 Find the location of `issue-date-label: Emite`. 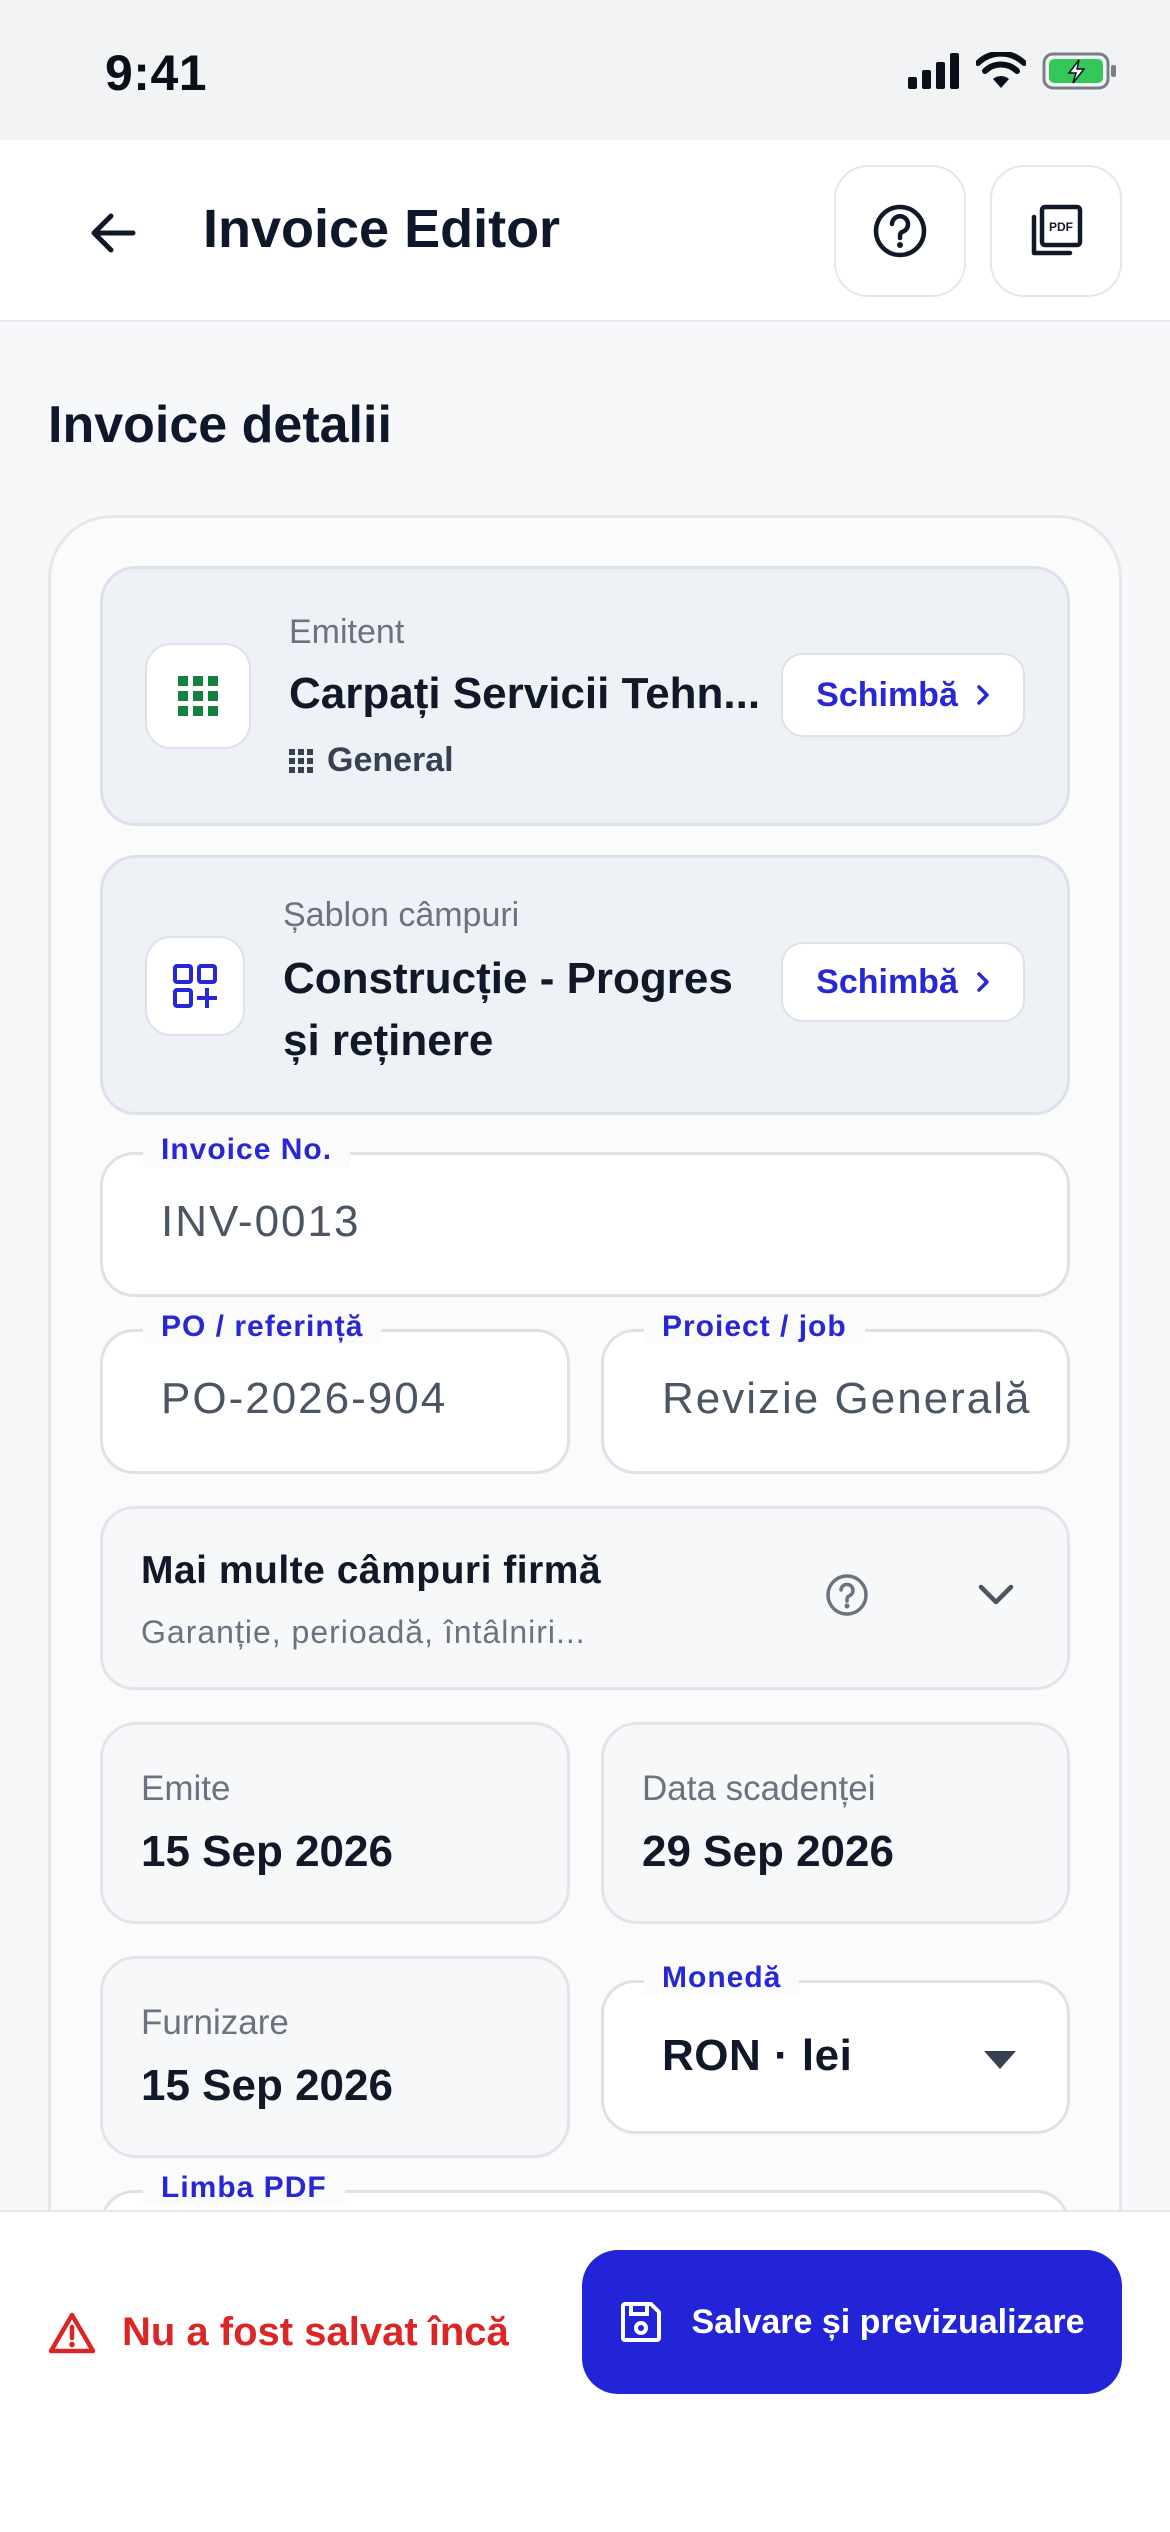

issue-date-label: Emite is located at coordinates (186, 1788).